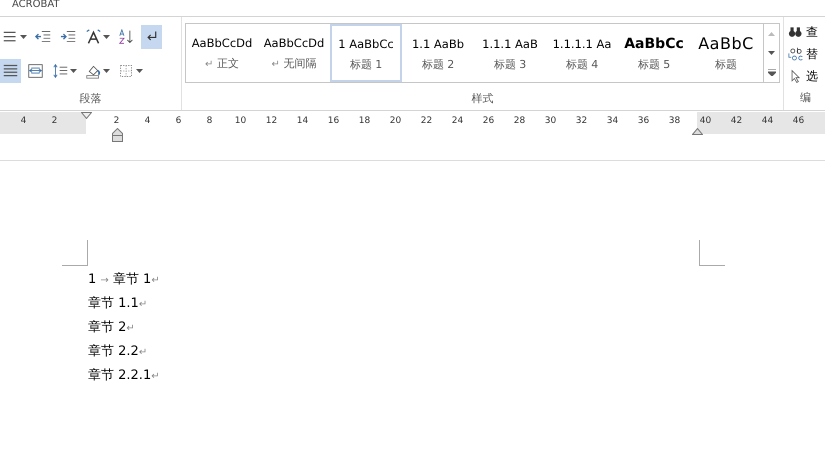  I want to click on align-icon, so click(10, 70).